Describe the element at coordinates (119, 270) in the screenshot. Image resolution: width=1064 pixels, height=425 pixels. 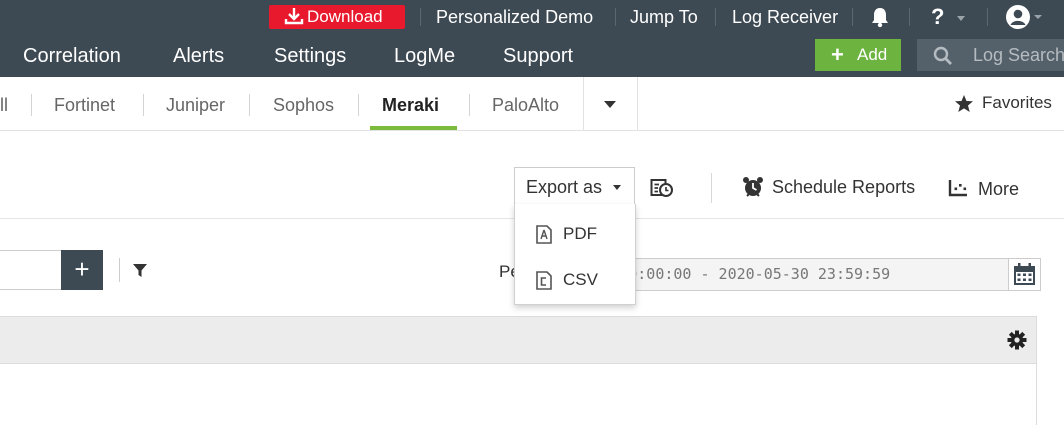
I see `filter-divider` at that location.